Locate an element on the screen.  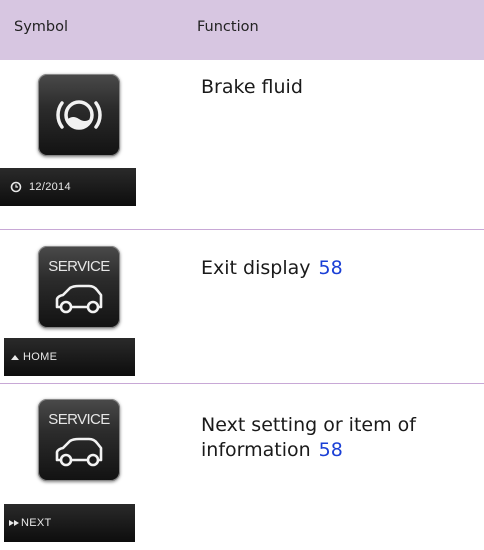
brake-fluid-icon is located at coordinates (79, 115).